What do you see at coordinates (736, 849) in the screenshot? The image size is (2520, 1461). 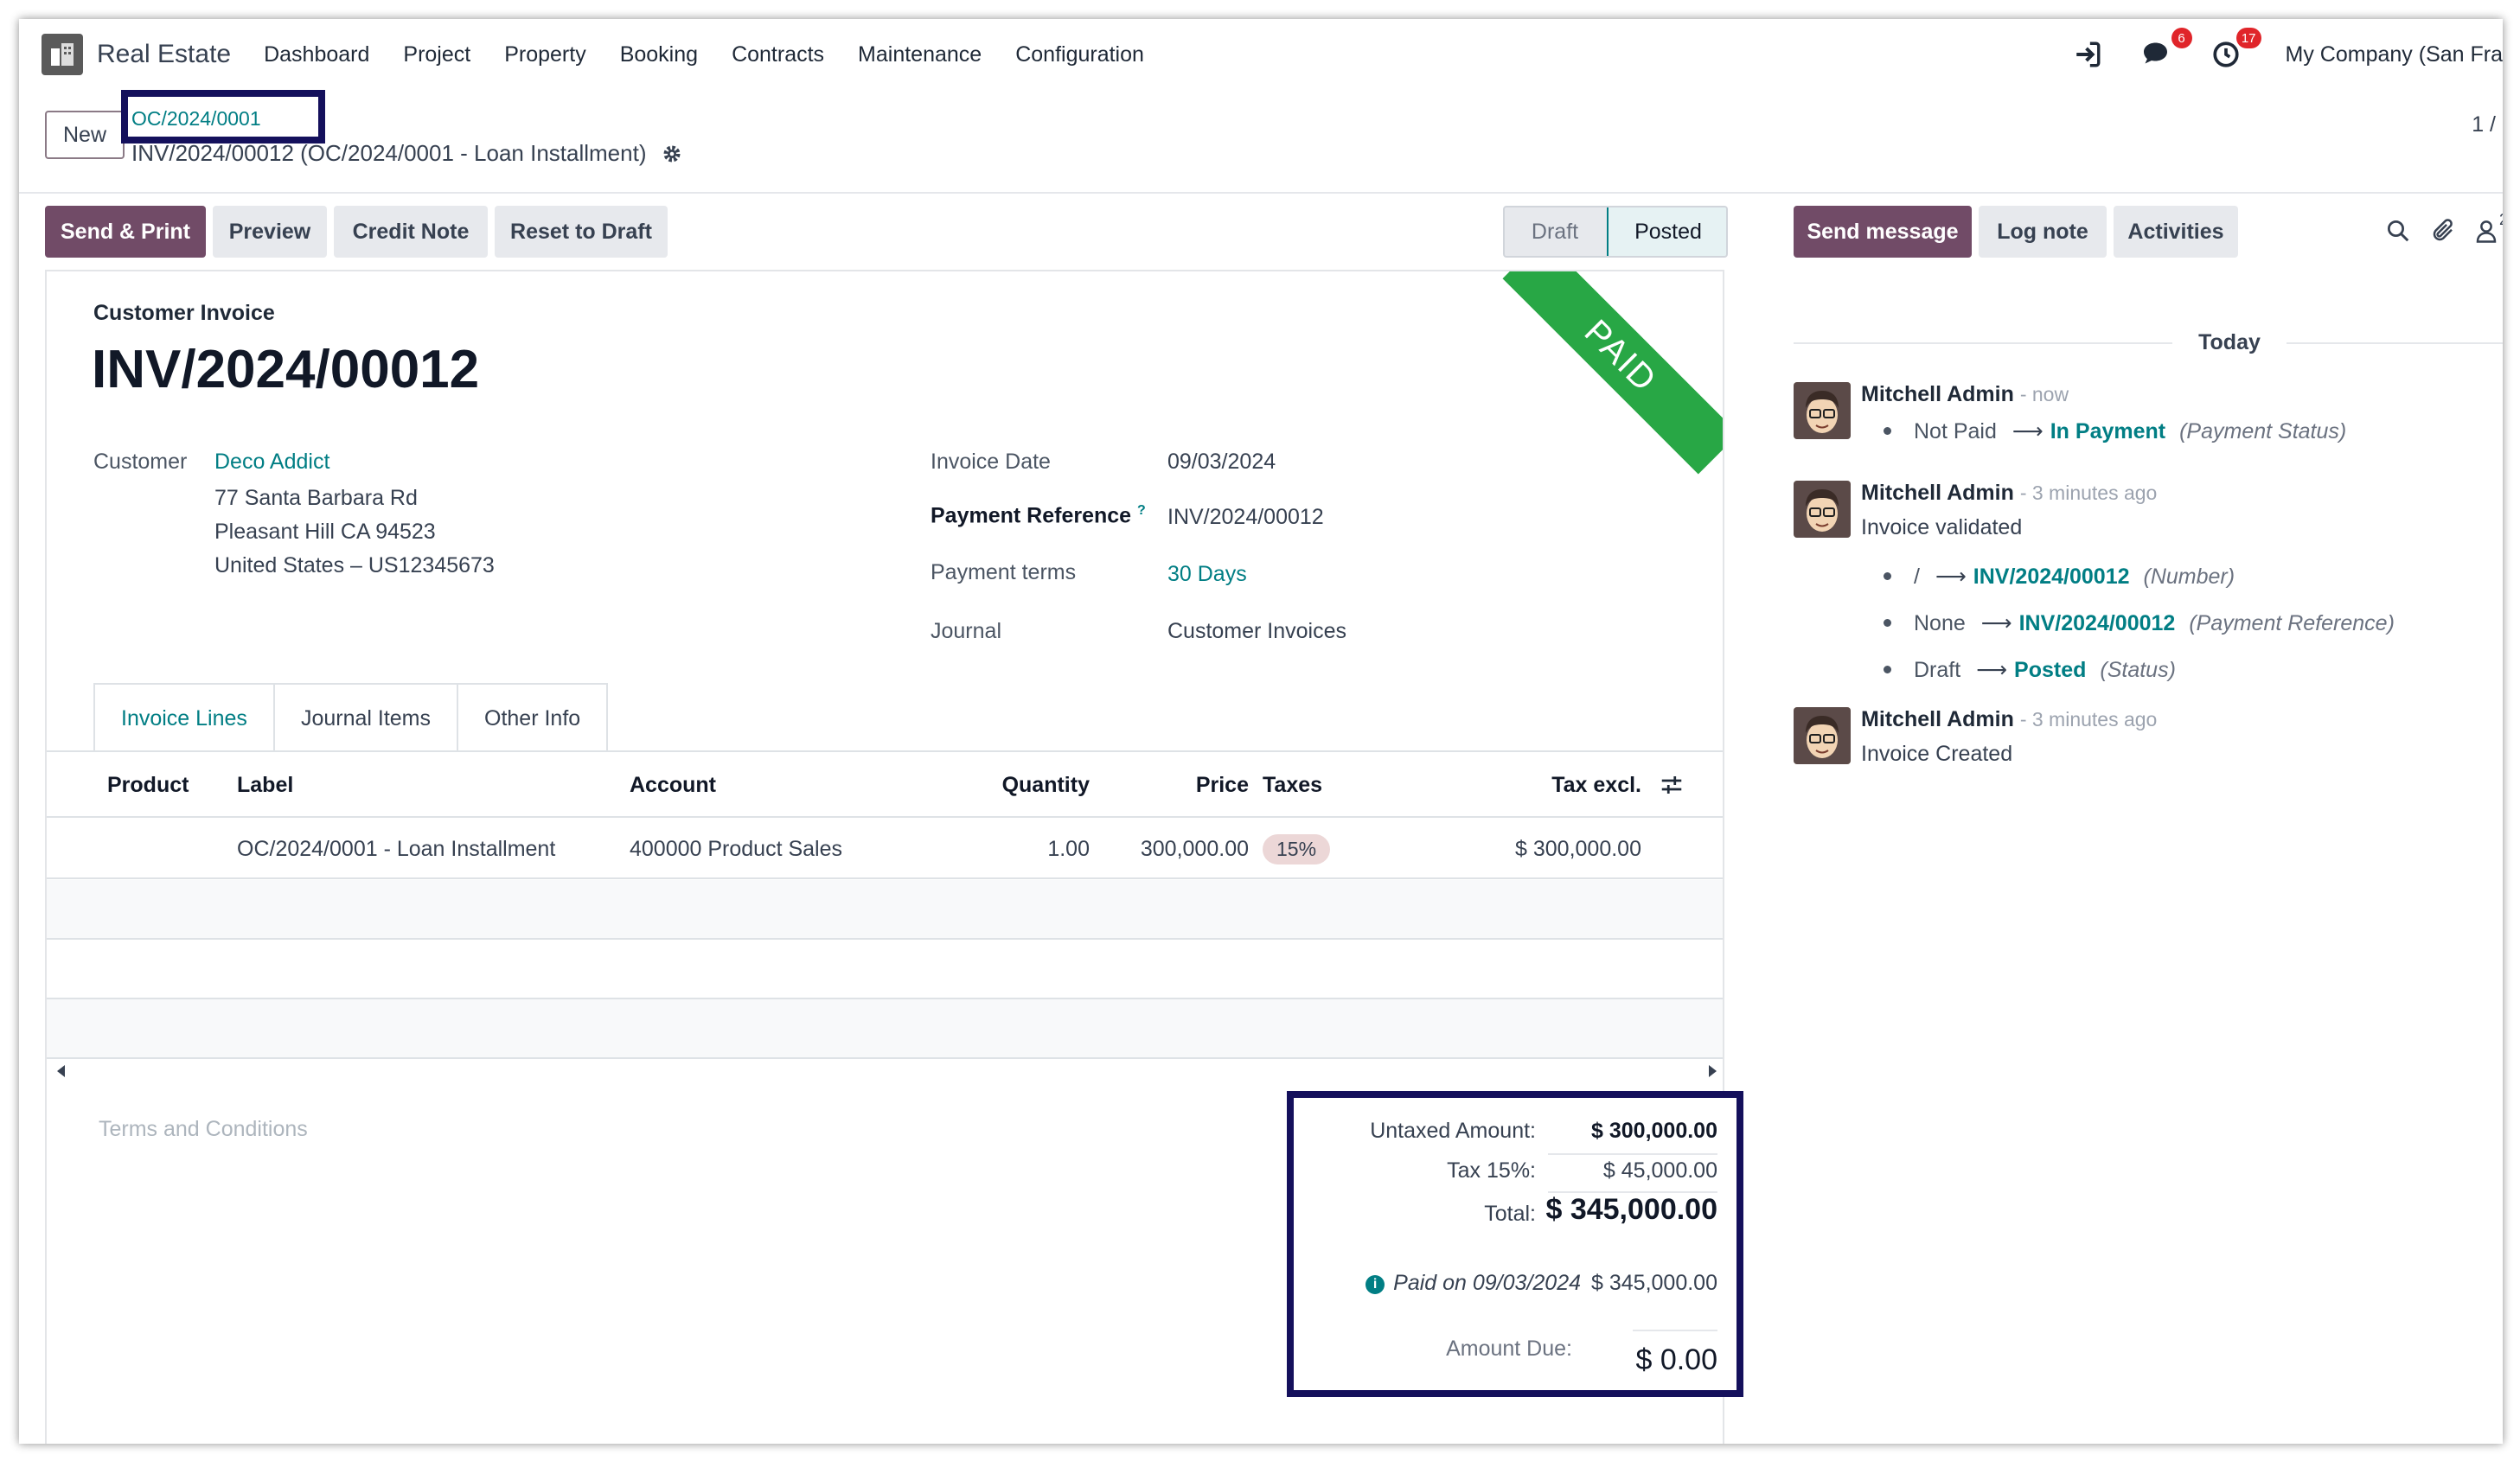 I see `cell-account: 400000 Product Sales` at bounding box center [736, 849].